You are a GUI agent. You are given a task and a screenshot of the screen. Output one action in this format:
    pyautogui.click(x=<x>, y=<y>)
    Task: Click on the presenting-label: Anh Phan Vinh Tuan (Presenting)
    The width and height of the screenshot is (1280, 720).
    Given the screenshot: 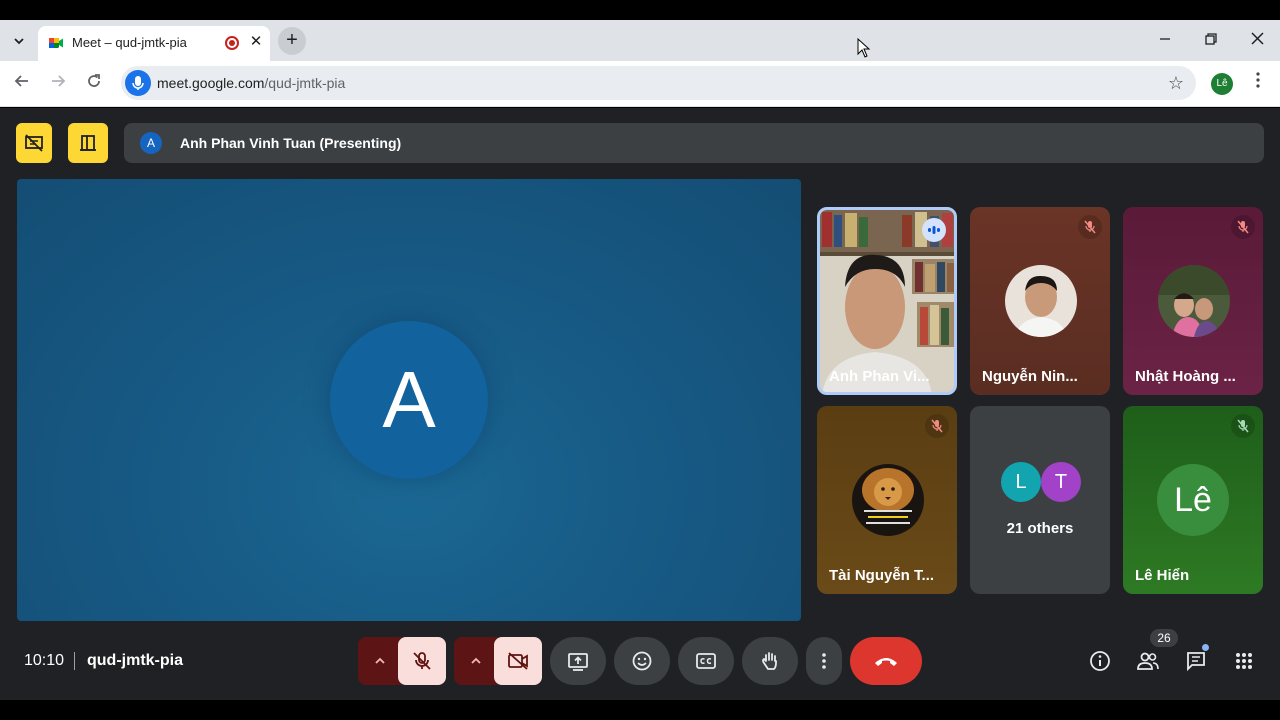 What is the action you would take?
    pyautogui.click(x=291, y=143)
    